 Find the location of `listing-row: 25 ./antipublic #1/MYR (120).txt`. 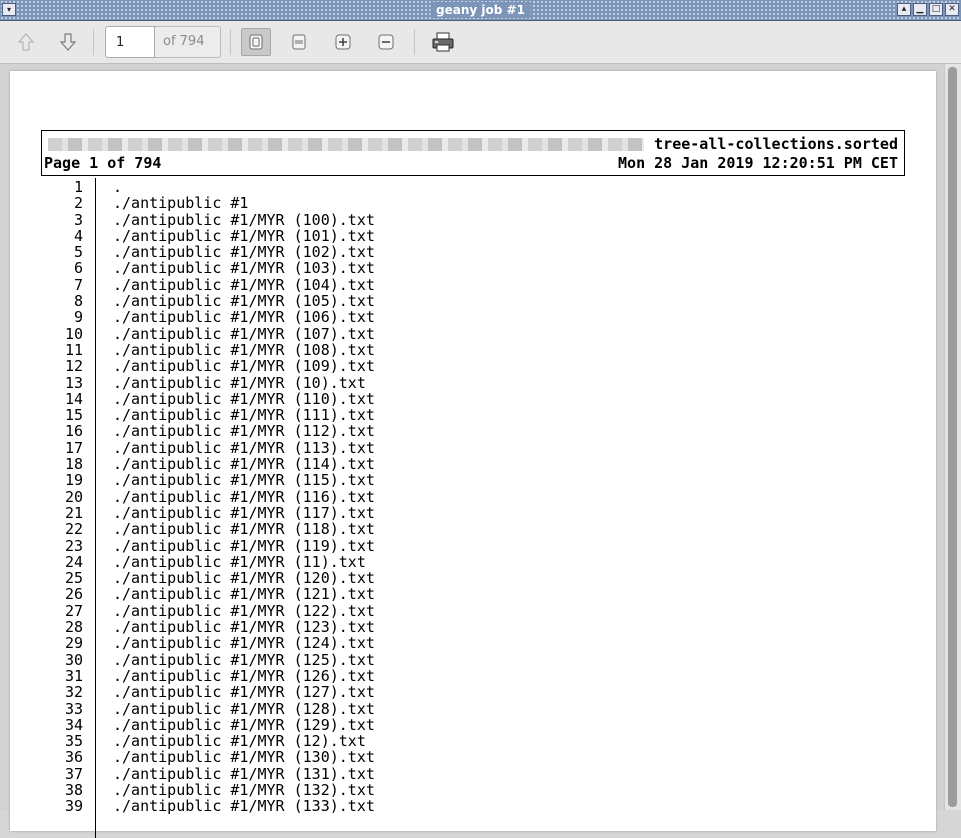

listing-row: 25 ./antipublic #1/MYR (120).txt is located at coordinates (460, 578).